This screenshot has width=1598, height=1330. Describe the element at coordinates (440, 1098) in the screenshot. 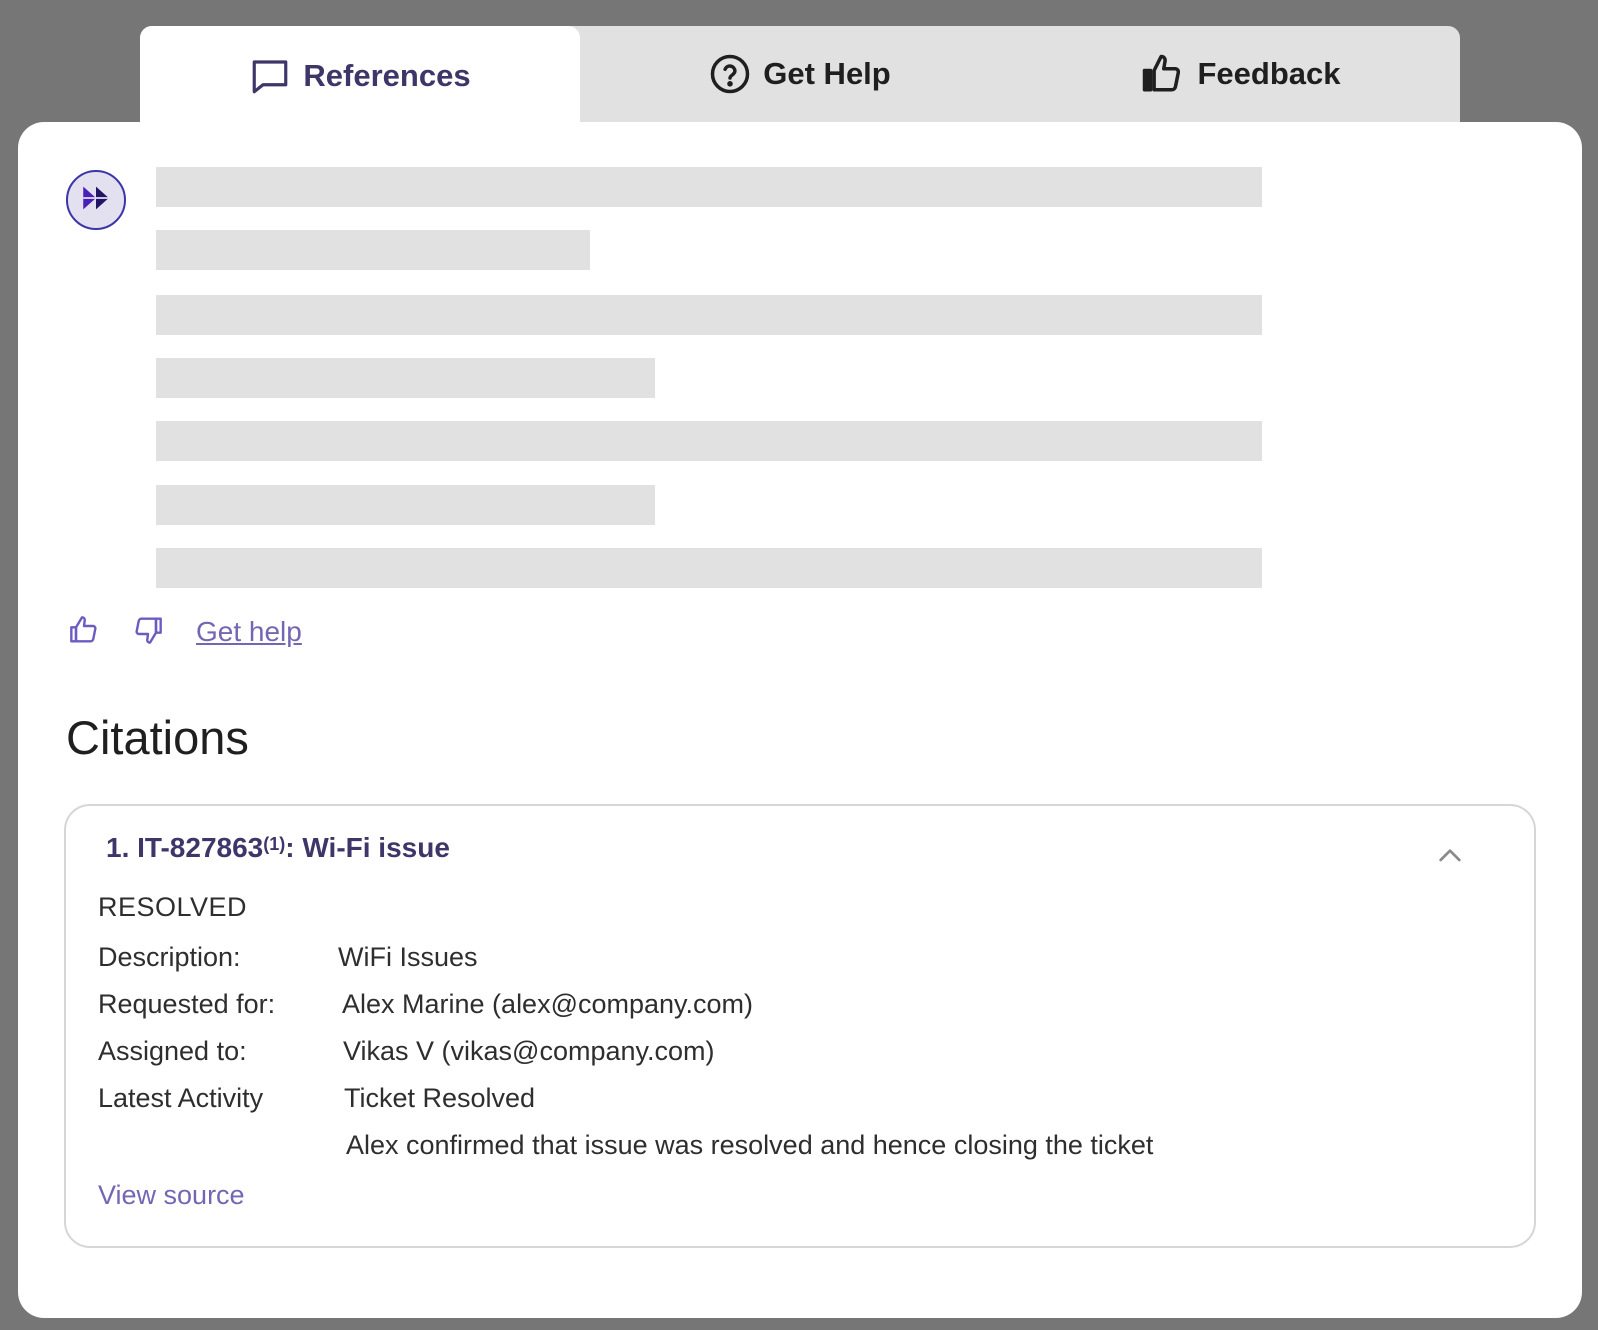

I see `latest-activity-value: Ticket Resolved` at that location.